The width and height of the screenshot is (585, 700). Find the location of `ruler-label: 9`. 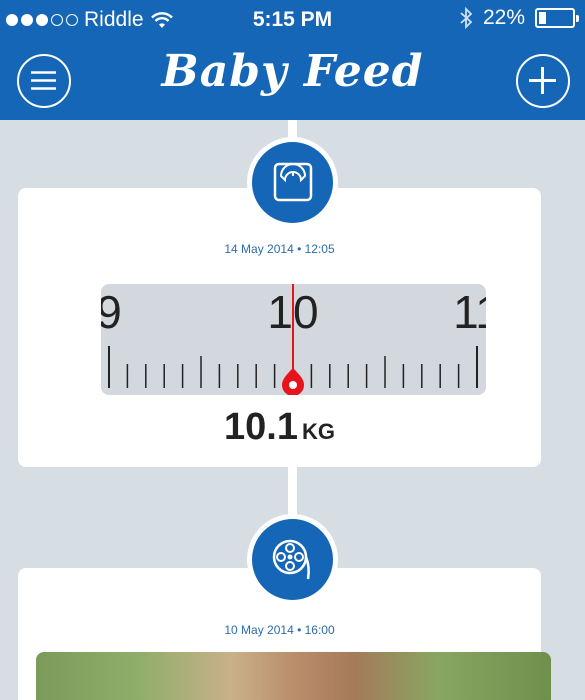

ruler-label: 9 is located at coordinates (111, 312).